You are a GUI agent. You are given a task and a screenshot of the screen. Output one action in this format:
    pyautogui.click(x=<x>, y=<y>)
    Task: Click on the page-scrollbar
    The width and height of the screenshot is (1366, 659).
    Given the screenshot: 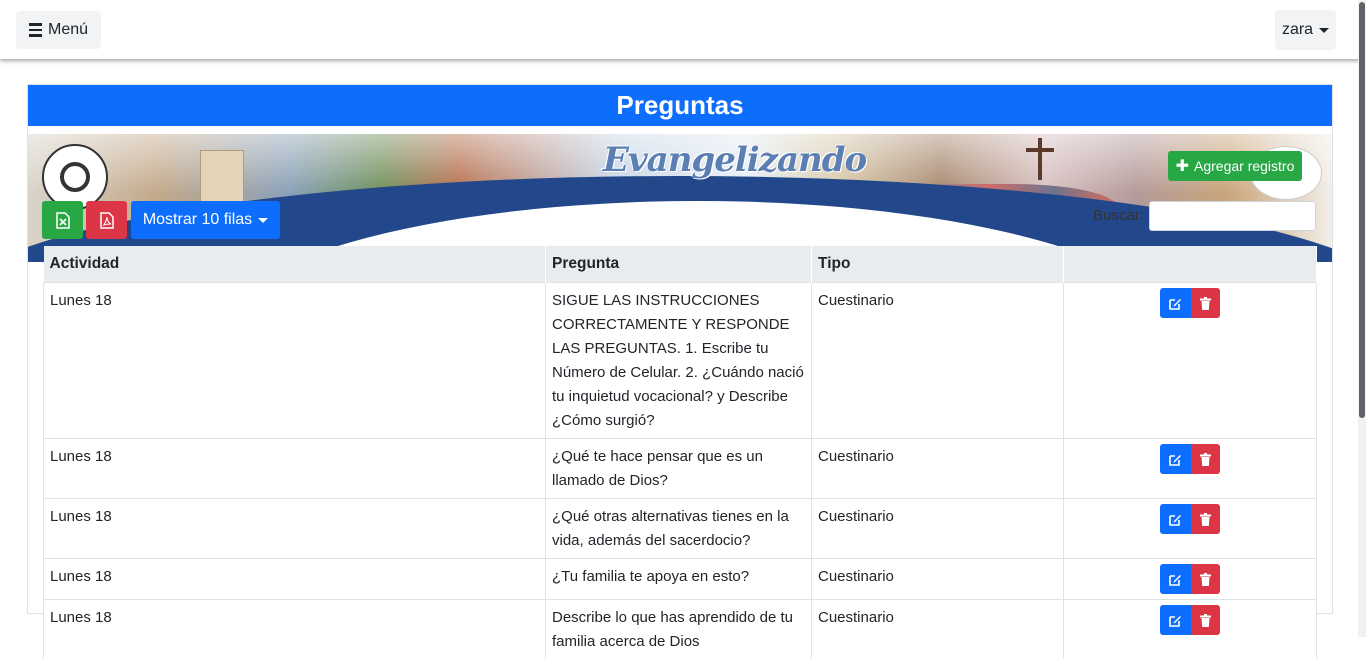 What is the action you would take?
    pyautogui.click(x=1362, y=318)
    